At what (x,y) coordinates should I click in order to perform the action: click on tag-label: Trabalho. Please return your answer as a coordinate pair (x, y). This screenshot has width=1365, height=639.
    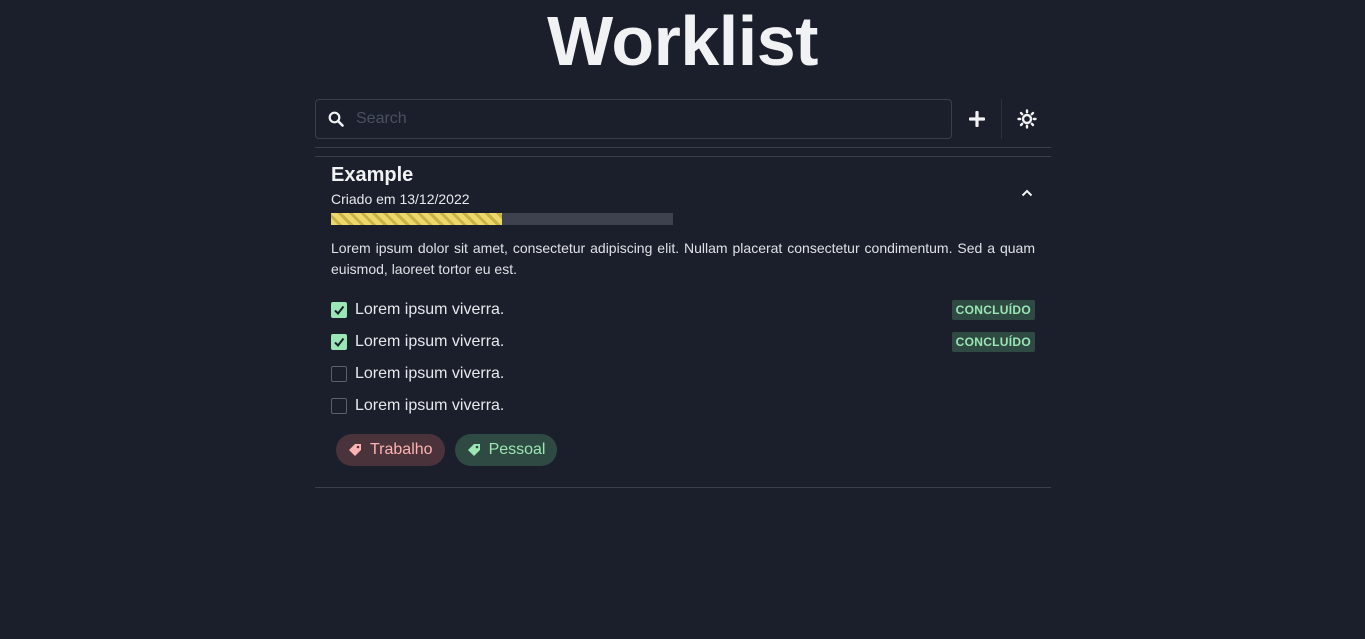
    Looking at the image, I should click on (401, 449).